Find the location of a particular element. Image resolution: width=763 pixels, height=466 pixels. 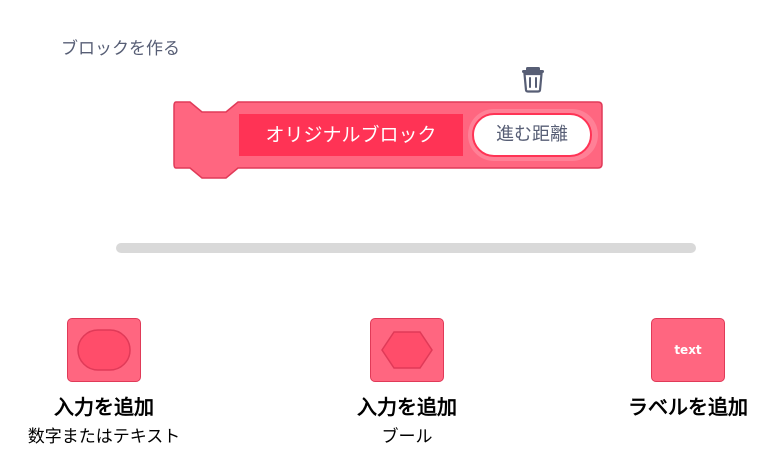

text-label-icon: text is located at coordinates (688, 350).